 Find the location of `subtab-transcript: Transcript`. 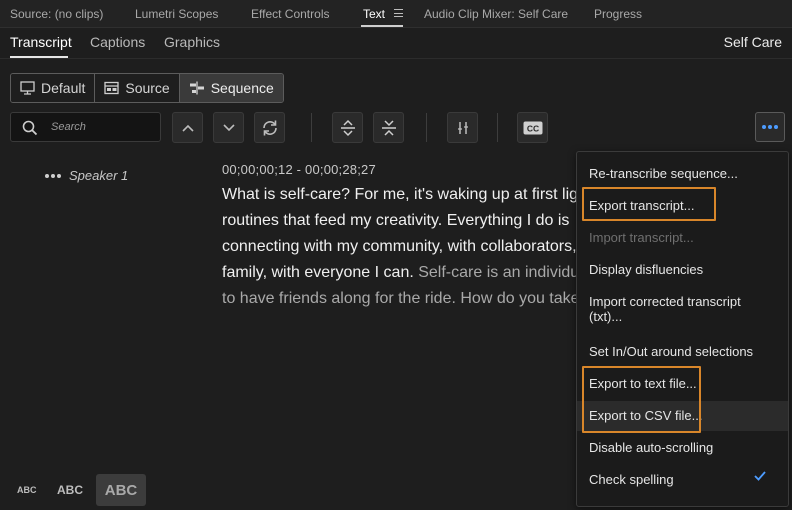

subtab-transcript: Transcript is located at coordinates (41, 42).